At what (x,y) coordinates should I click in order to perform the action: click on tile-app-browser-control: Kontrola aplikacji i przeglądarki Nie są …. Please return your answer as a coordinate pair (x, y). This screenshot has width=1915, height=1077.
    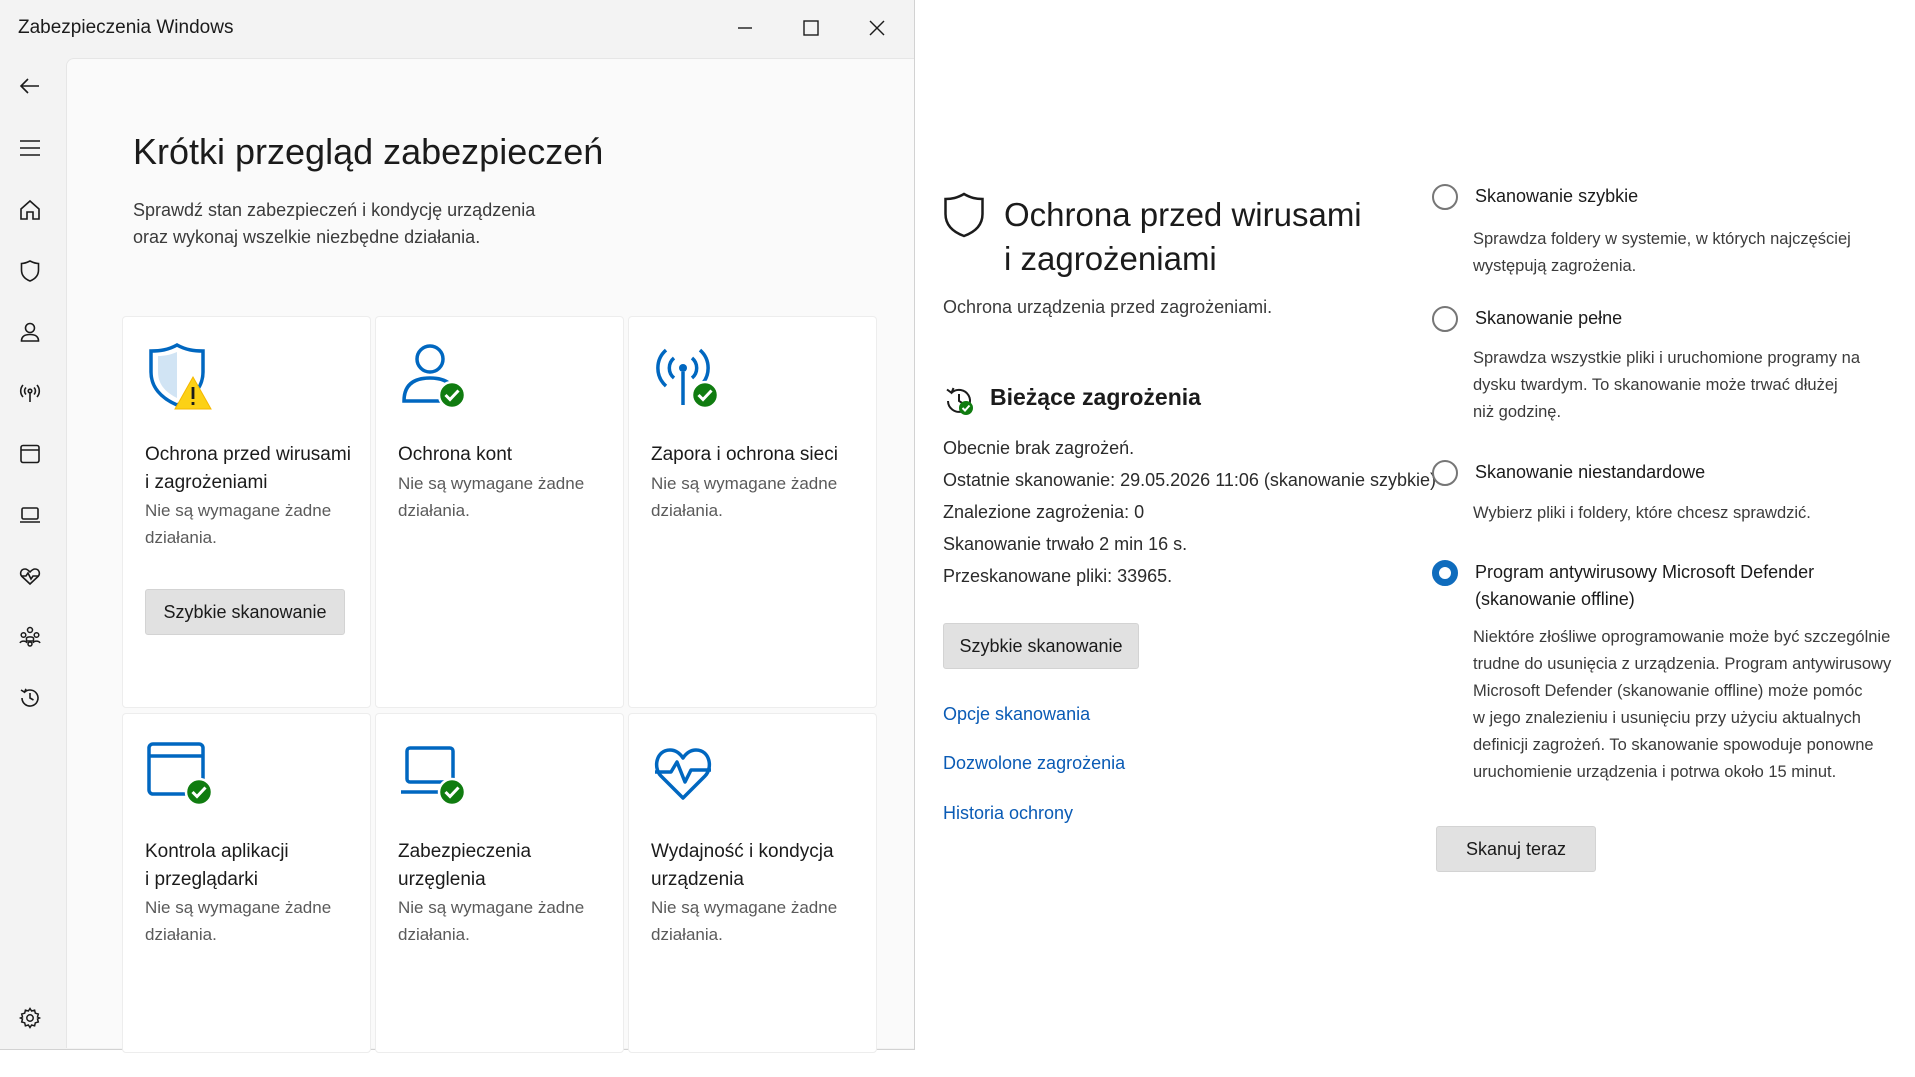
    Looking at the image, I should click on (246, 883).